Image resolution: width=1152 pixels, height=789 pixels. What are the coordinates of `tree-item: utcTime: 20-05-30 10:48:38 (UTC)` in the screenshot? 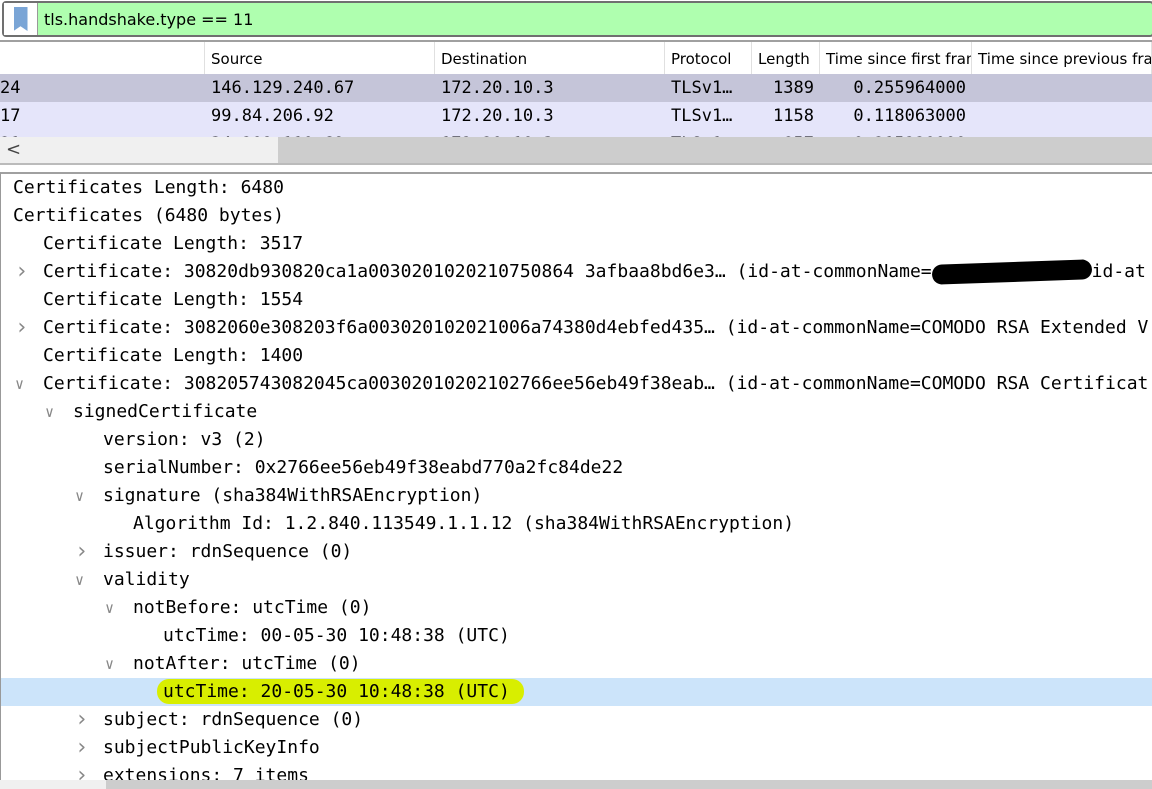 It's located at (576, 692).